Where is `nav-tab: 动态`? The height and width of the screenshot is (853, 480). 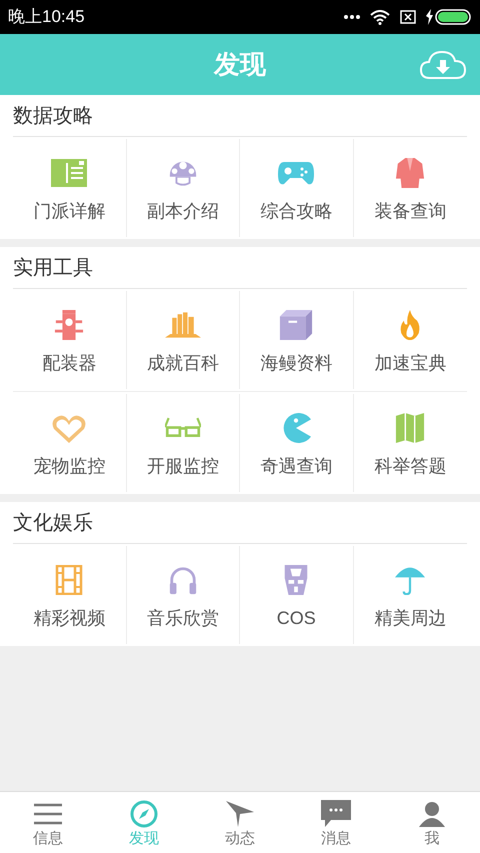 nav-tab: 动态 is located at coordinates (240, 822).